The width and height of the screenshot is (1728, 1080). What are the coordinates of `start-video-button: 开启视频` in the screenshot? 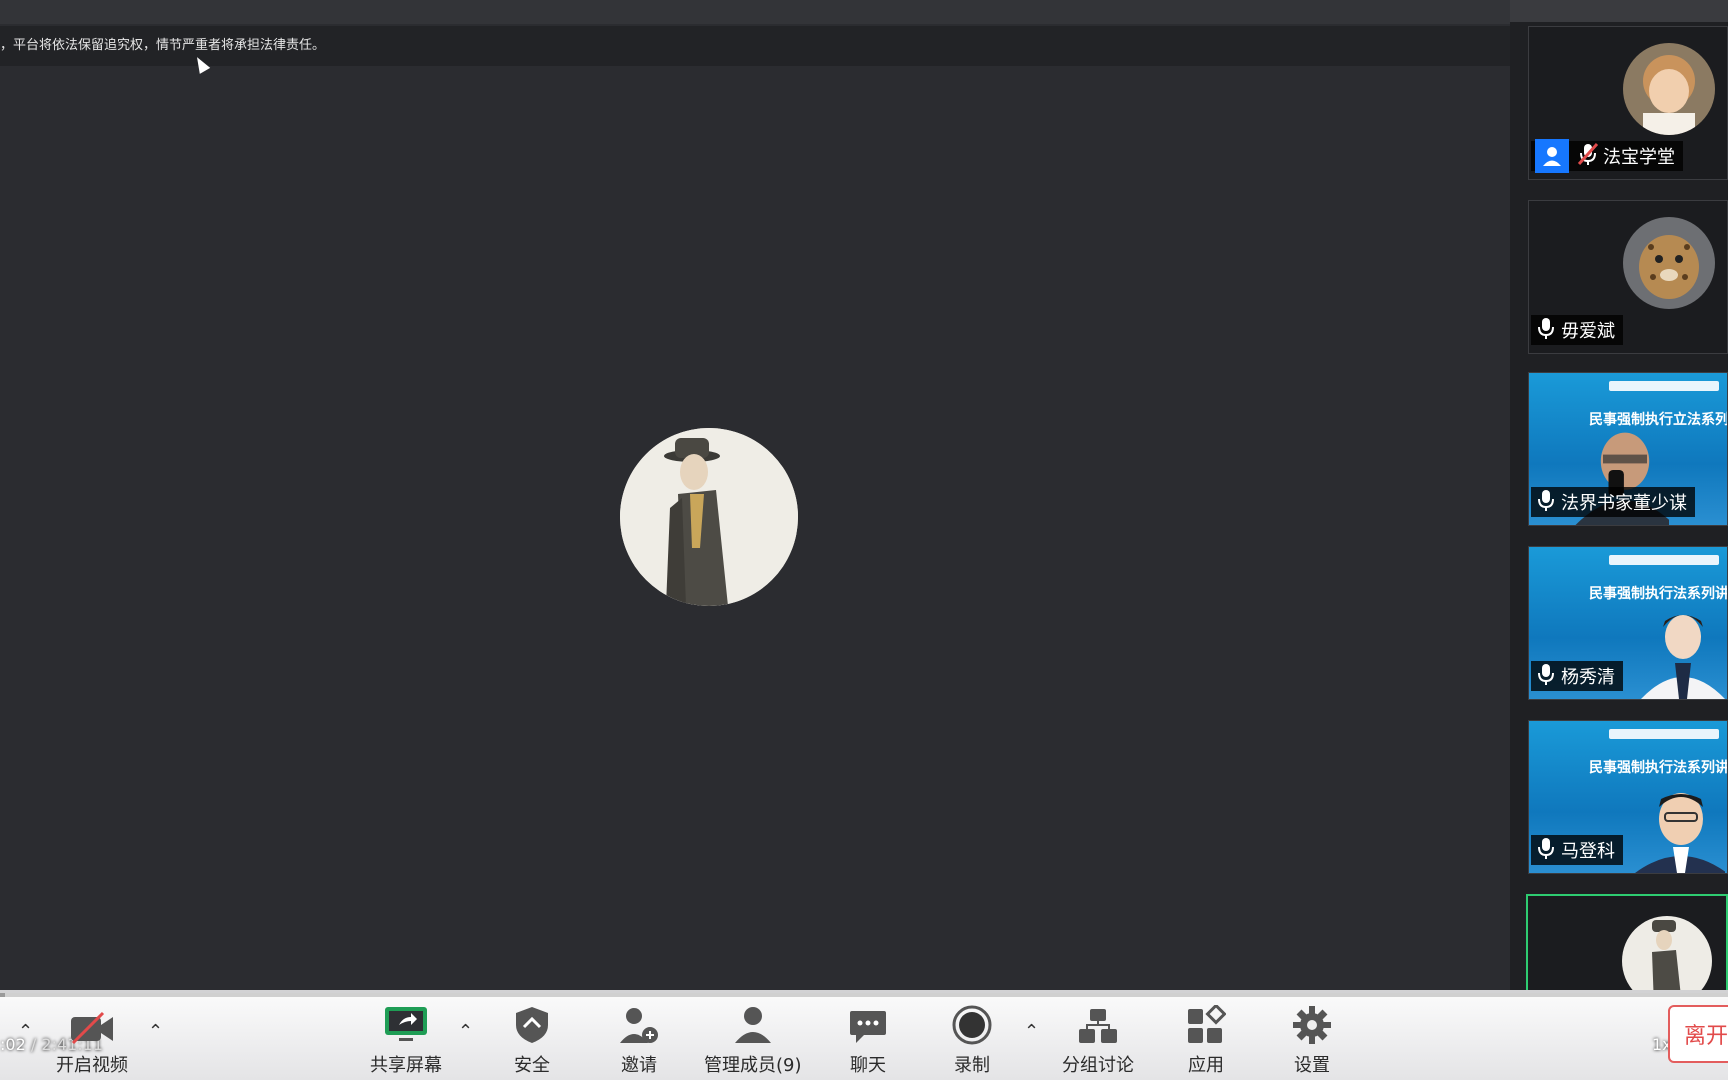 It's located at (92, 1039).